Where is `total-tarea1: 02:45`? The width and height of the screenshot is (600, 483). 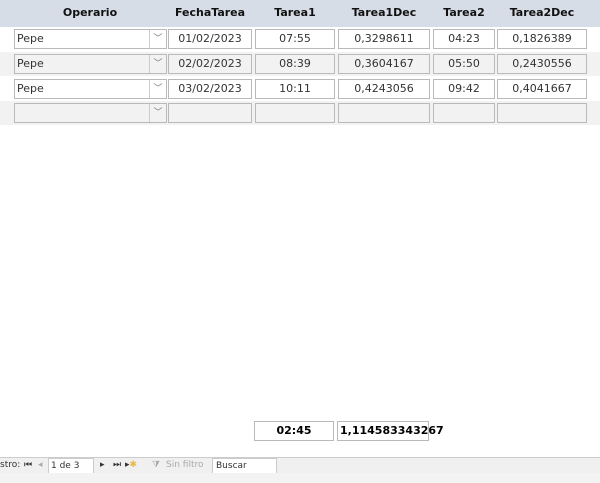
total-tarea1: 02:45 is located at coordinates (294, 431).